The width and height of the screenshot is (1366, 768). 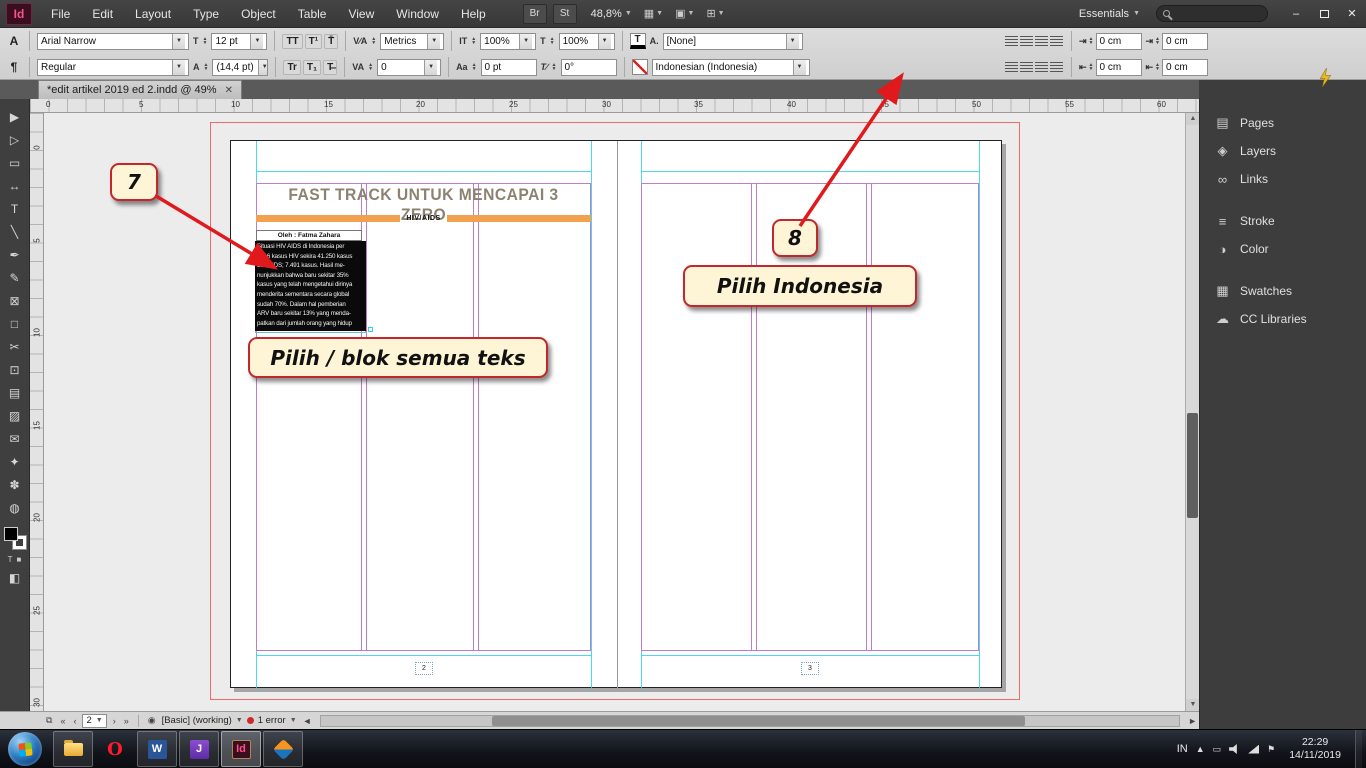 I want to click on gap-tool: ↔, so click(x=15, y=185).